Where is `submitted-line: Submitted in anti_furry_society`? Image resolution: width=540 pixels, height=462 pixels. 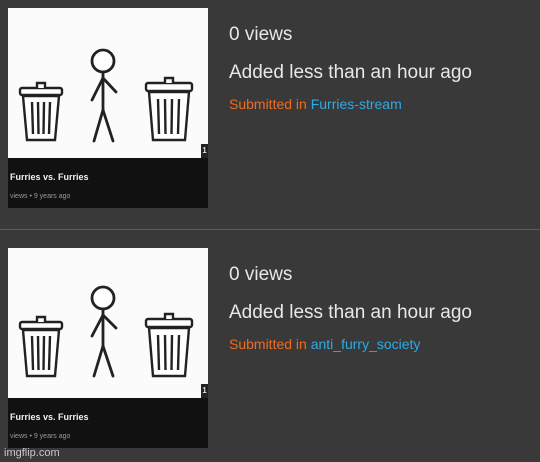
submitted-line: Submitted in anti_furry_society is located at coordinates (350, 344).